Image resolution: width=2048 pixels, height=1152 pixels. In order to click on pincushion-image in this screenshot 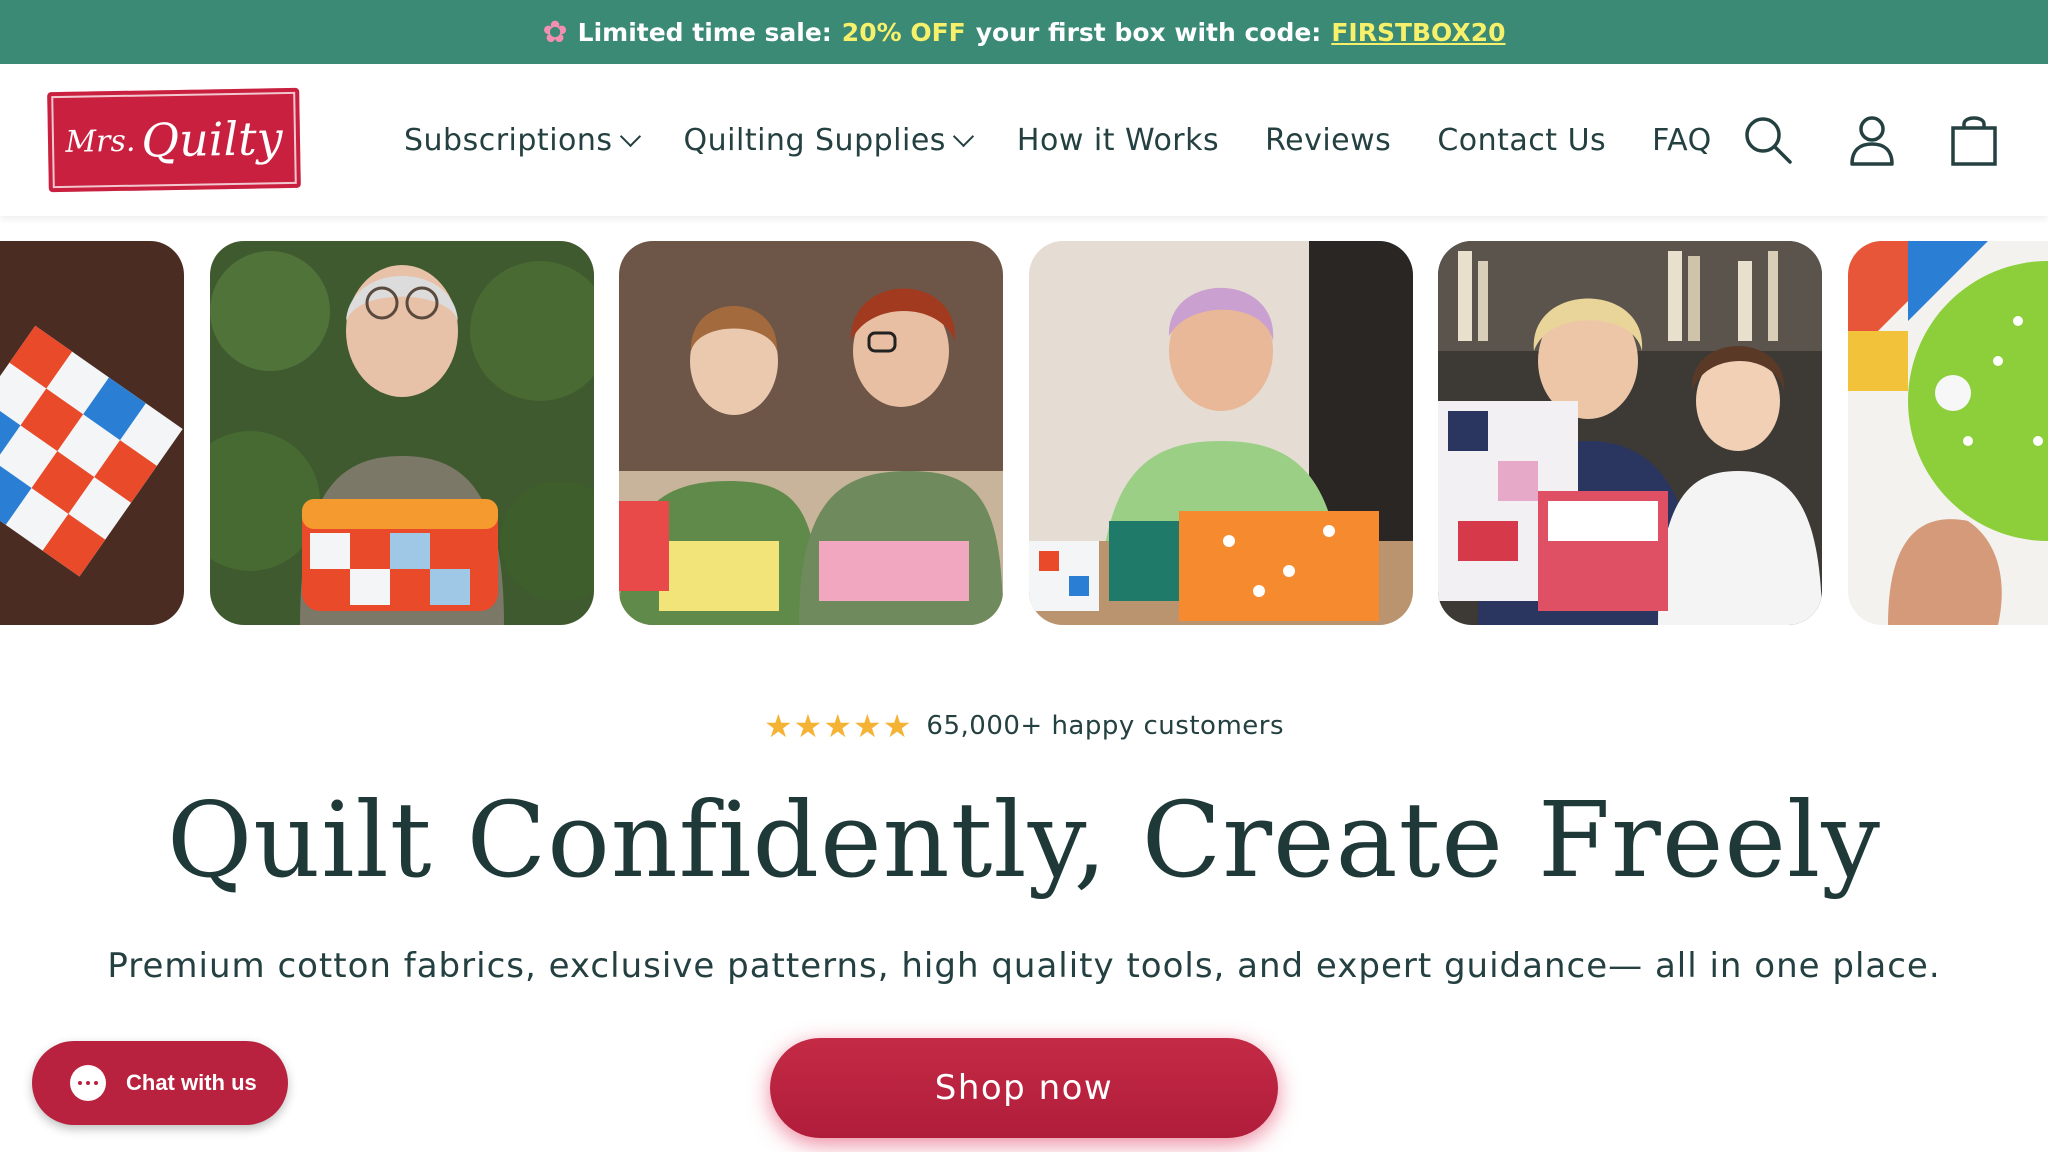, I will do `click(1948, 433)`.